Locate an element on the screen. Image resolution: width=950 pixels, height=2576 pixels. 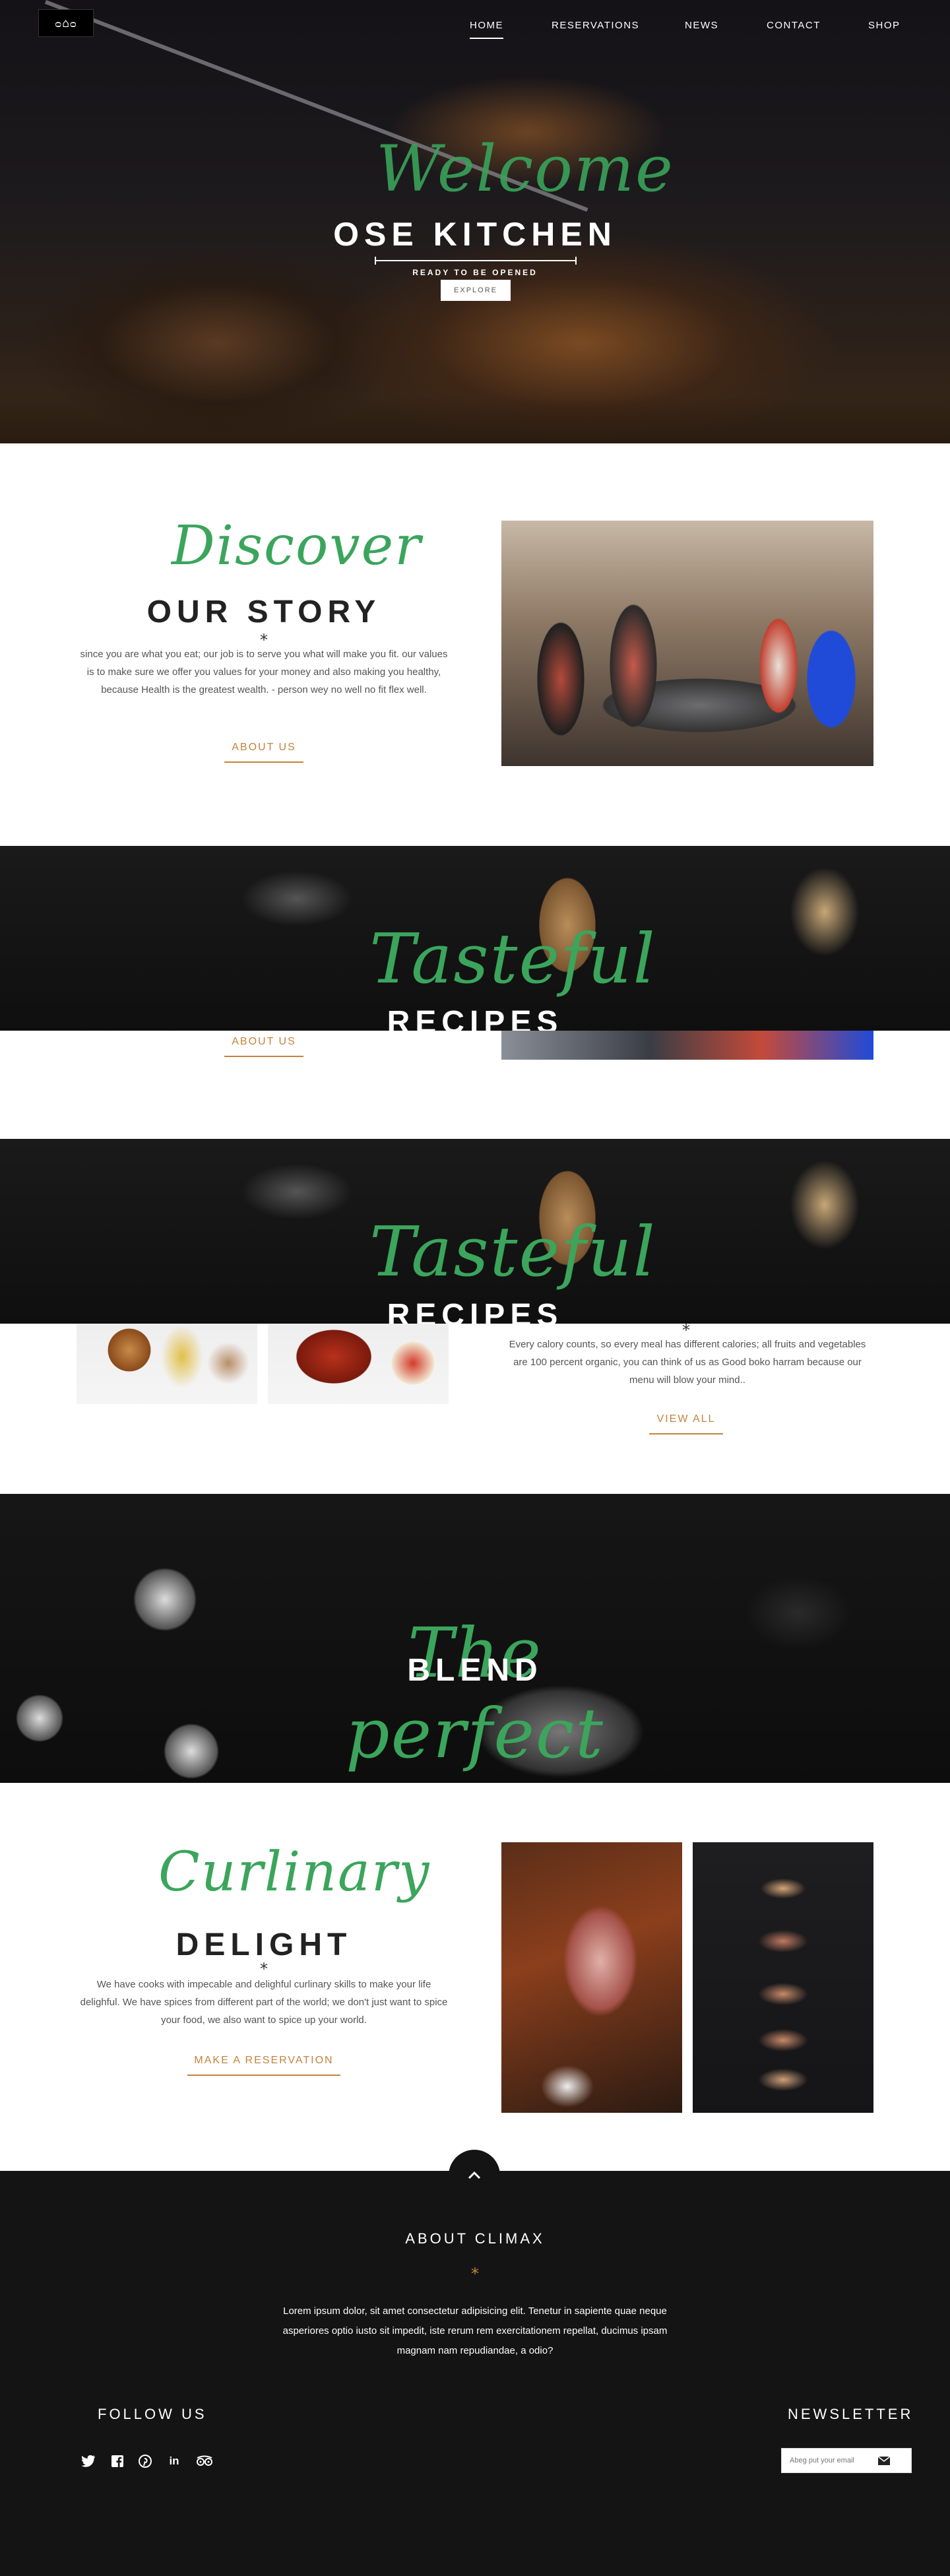
twitter-icon is located at coordinates (88, 2461).